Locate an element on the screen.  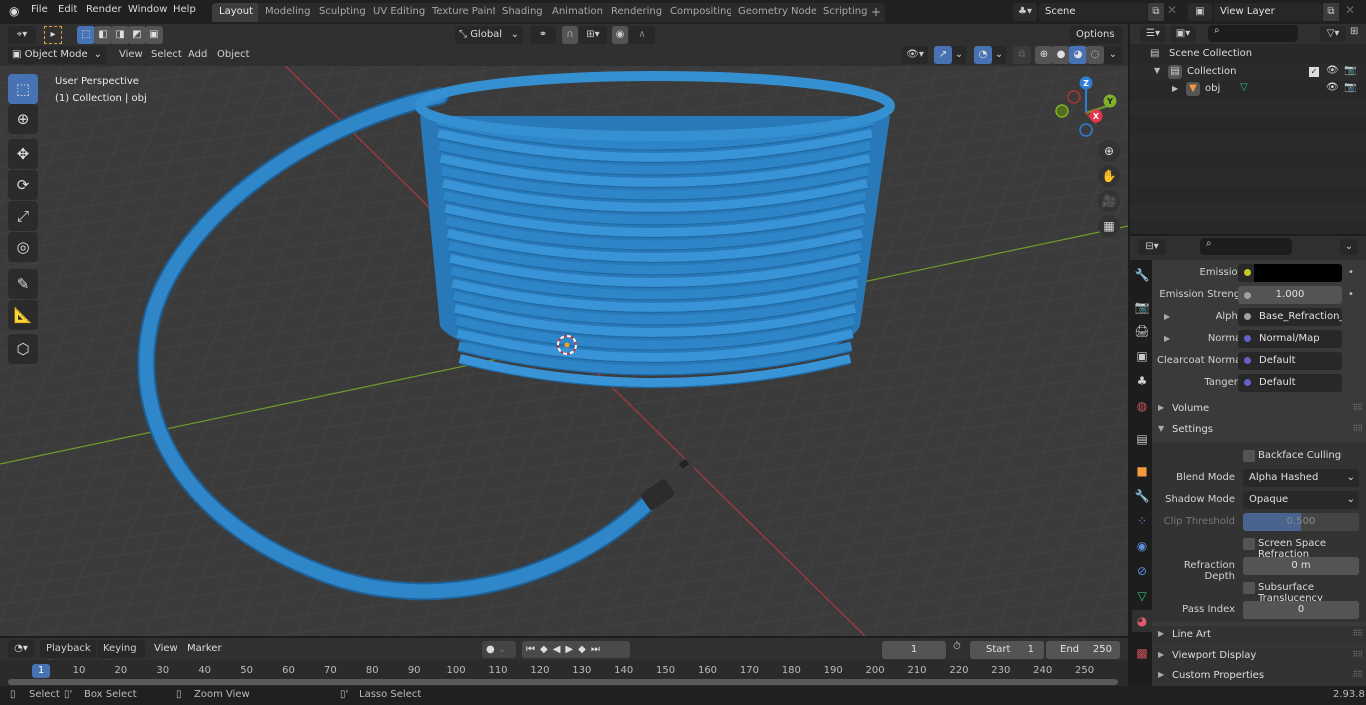
visibility-icon: 👁▾ is located at coordinates (915, 55).